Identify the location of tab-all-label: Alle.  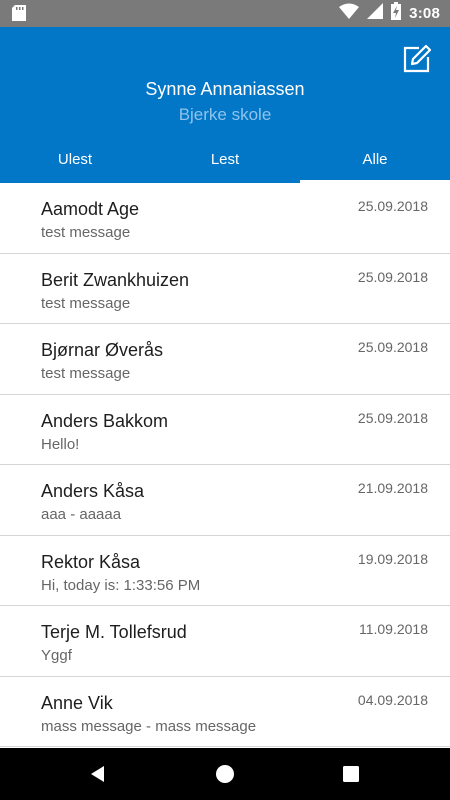
(375, 159).